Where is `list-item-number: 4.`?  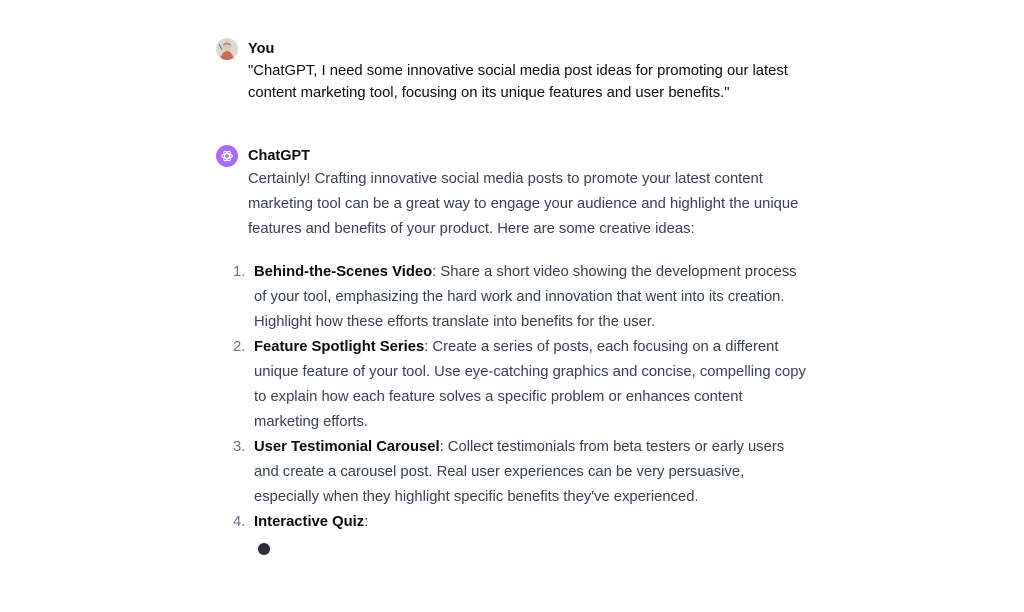 list-item-number: 4. is located at coordinates (239, 522).